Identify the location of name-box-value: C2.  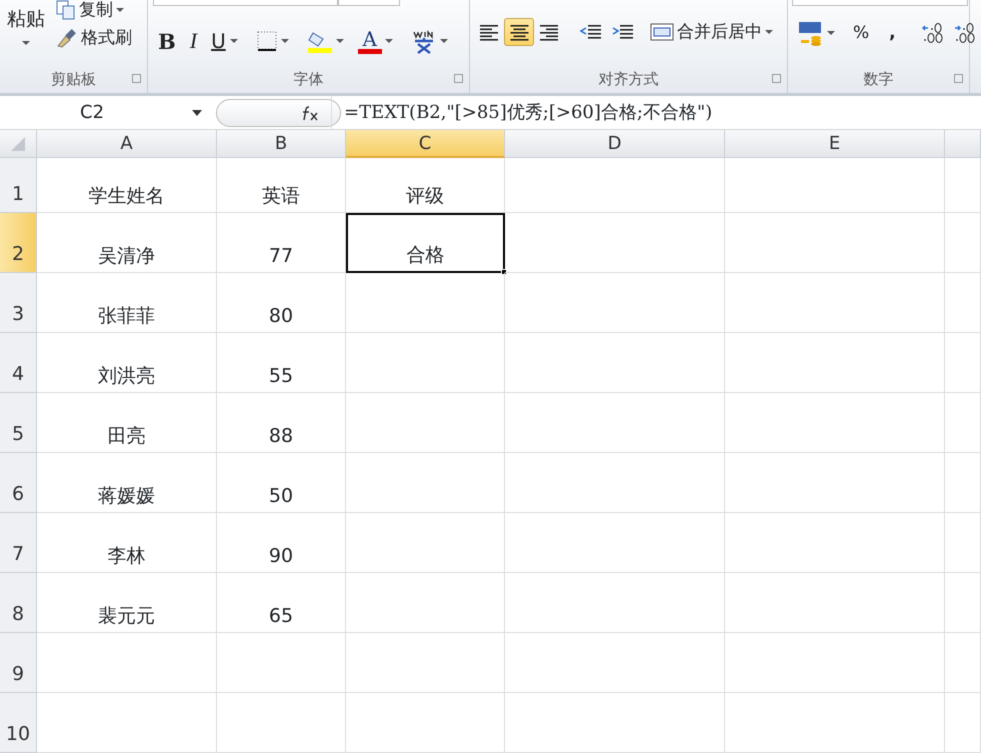
(92, 113).